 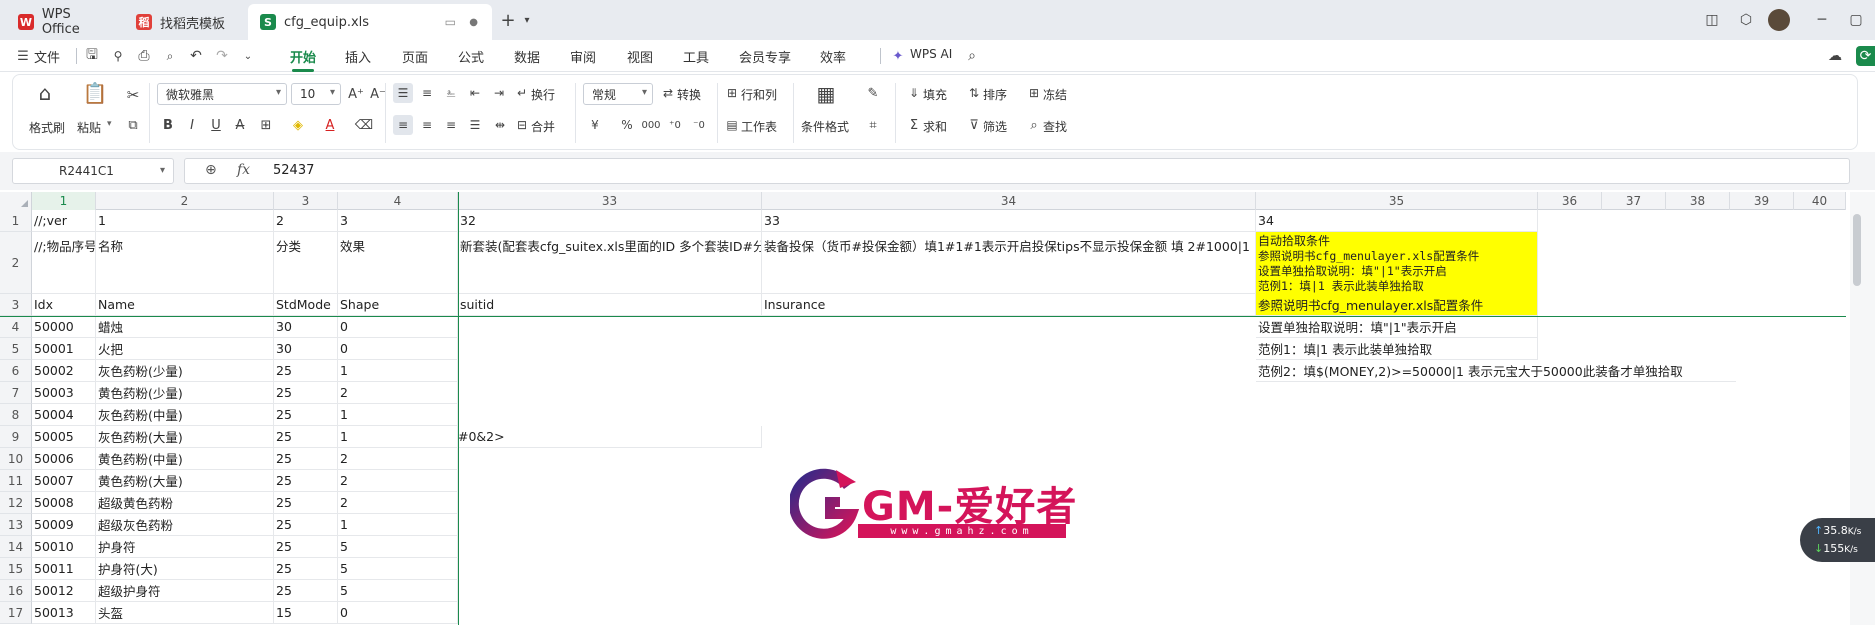 I want to click on font-color-icon: A, so click(x=330, y=125).